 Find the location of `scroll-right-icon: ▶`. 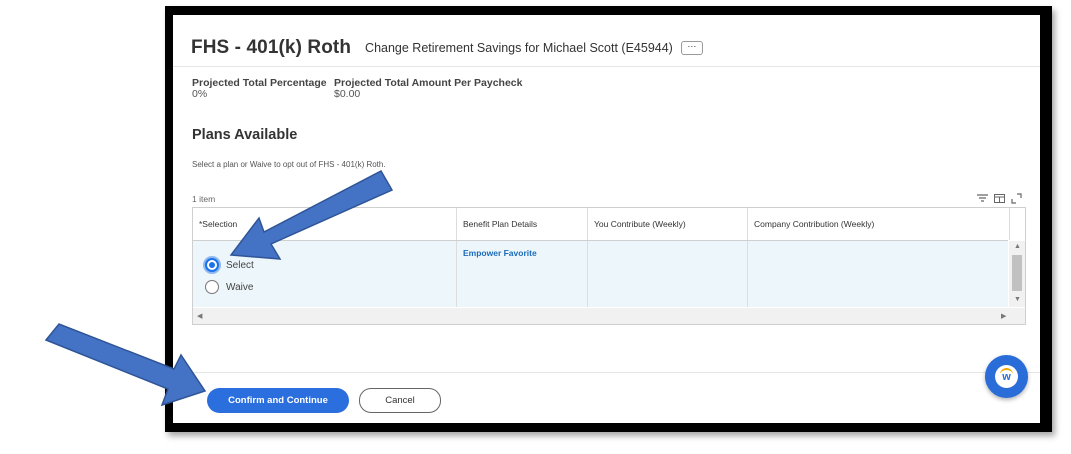

scroll-right-icon: ▶ is located at coordinates (1003, 316).